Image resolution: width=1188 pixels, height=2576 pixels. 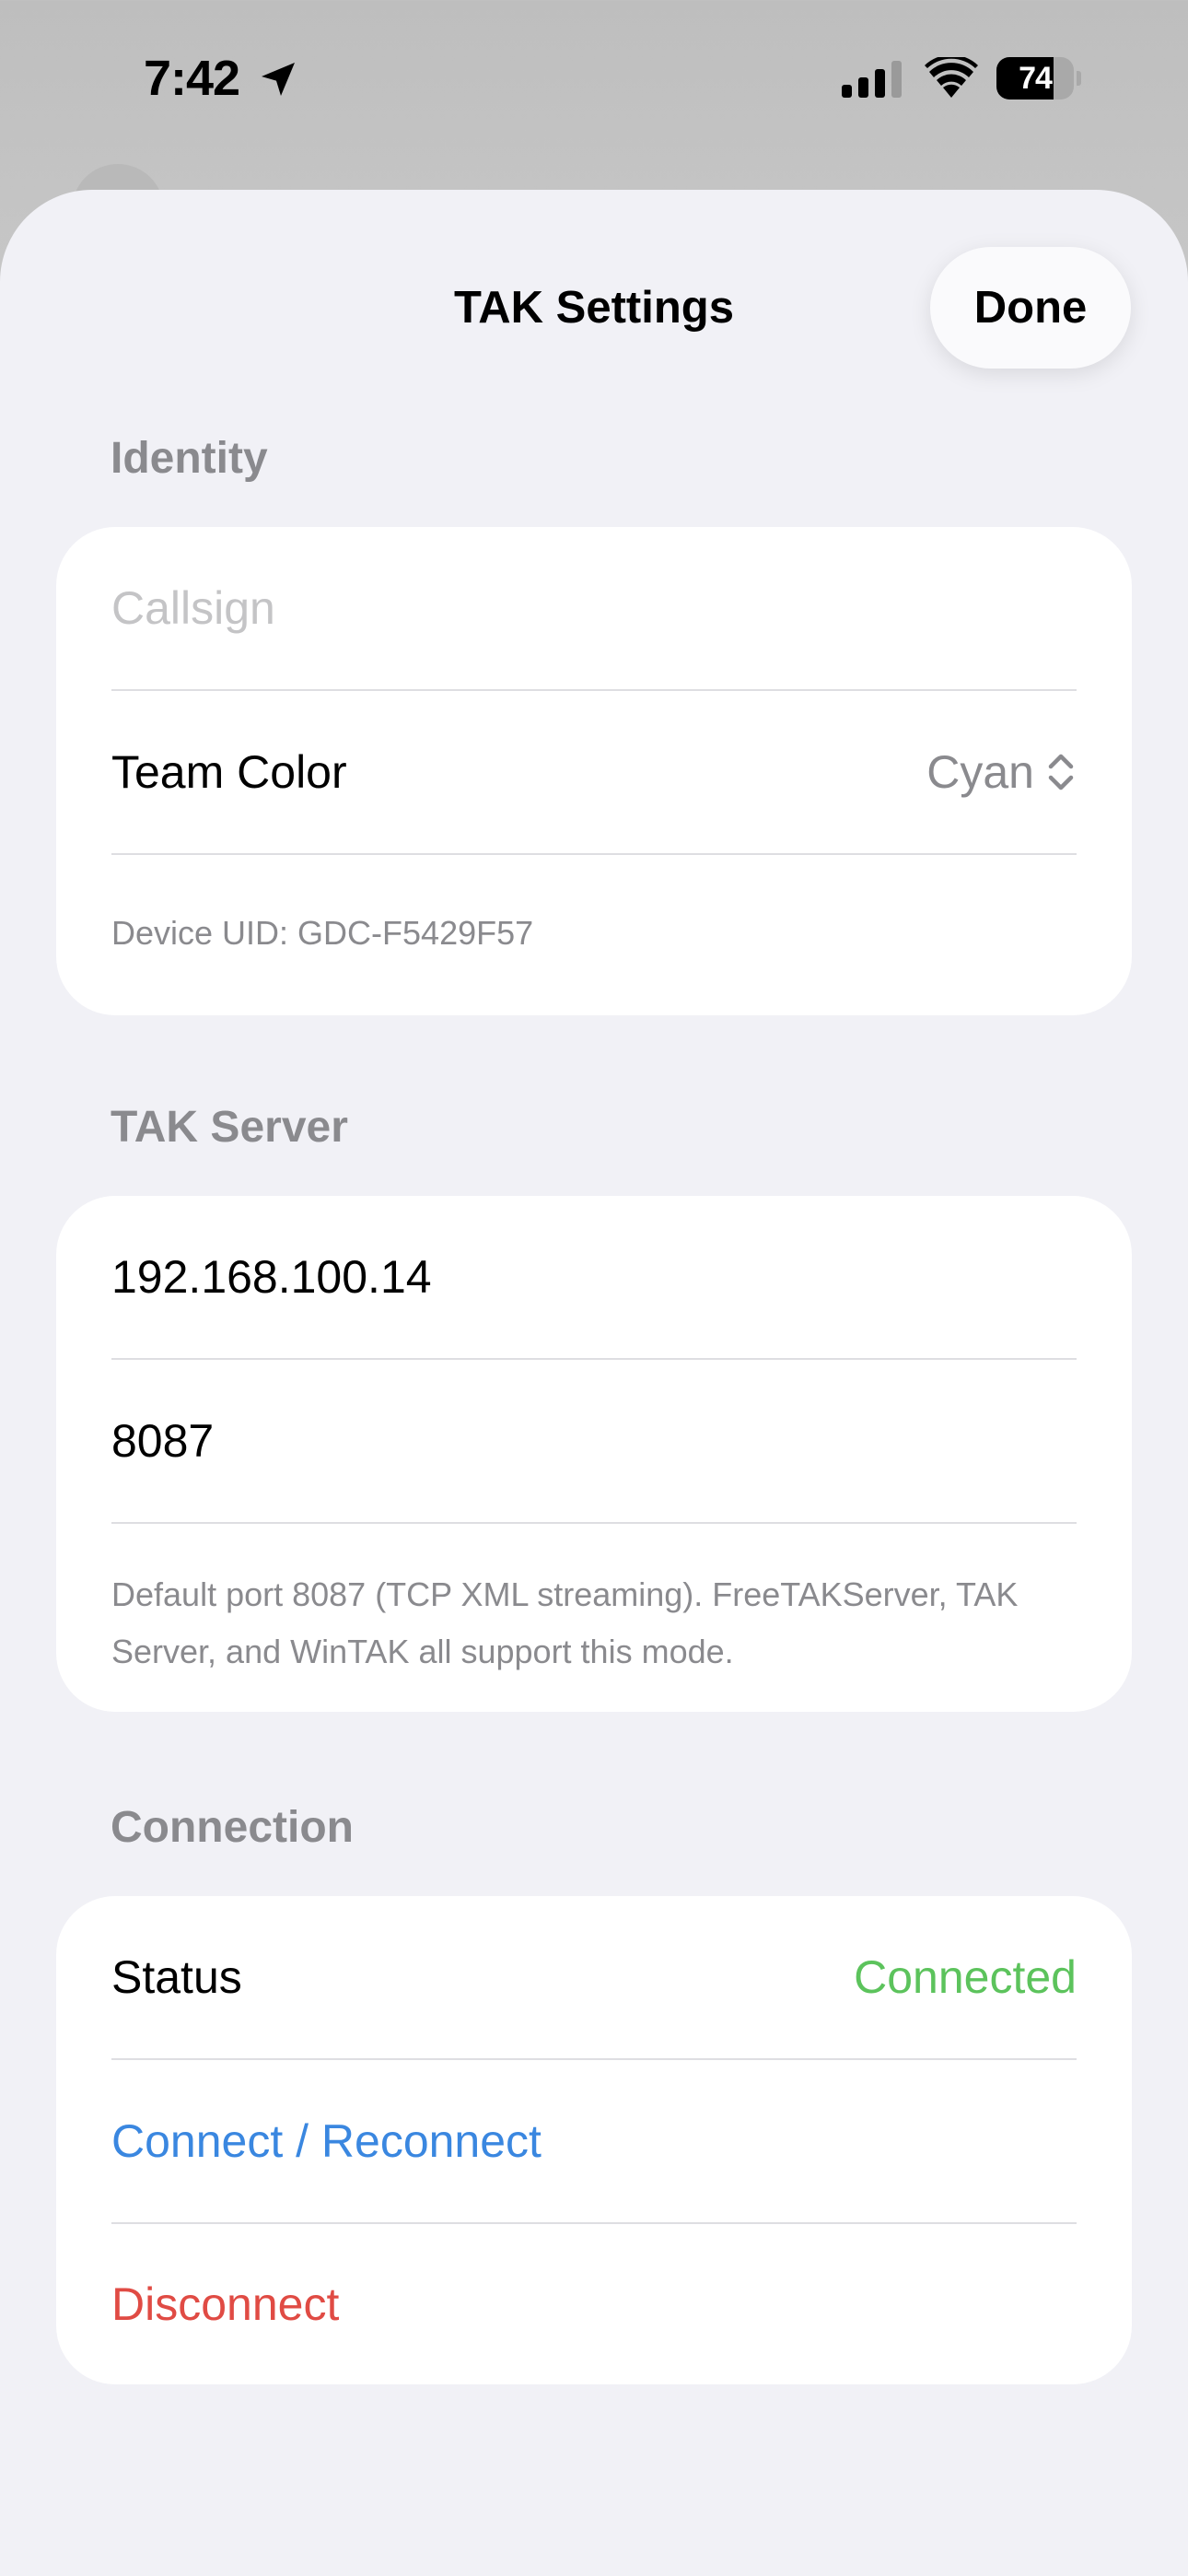 What do you see at coordinates (951, 77) in the screenshot?
I see `wifi-icon` at bounding box center [951, 77].